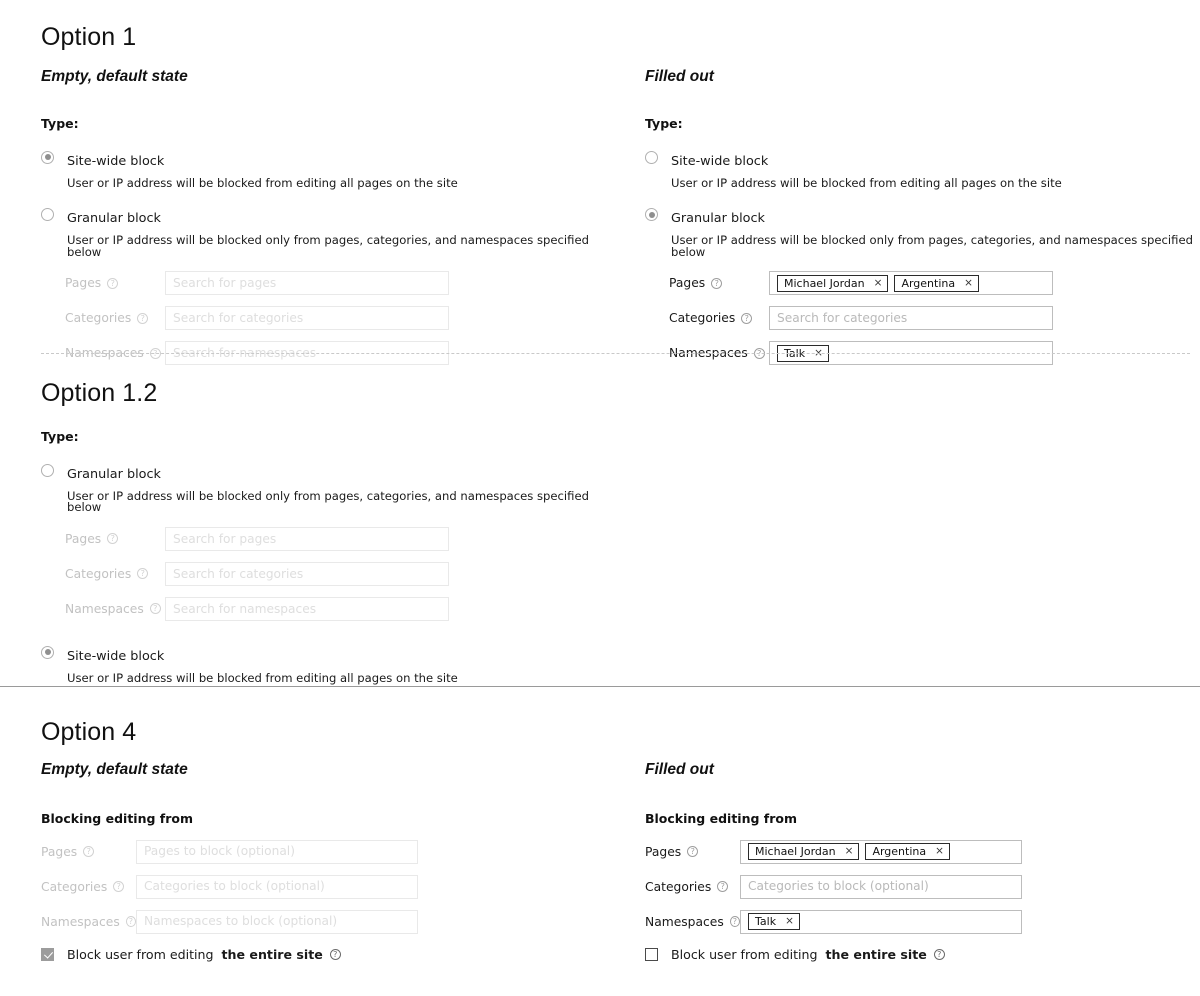  I want to click on field-label-namespaces: Namespaces ?, so click(692, 922).